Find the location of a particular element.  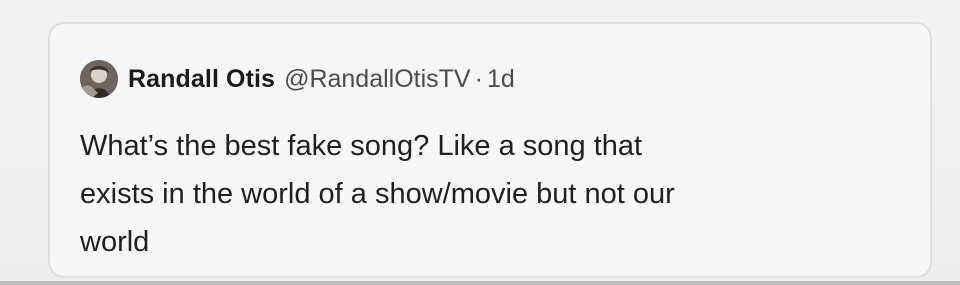

profile-avatar is located at coordinates (99, 79).